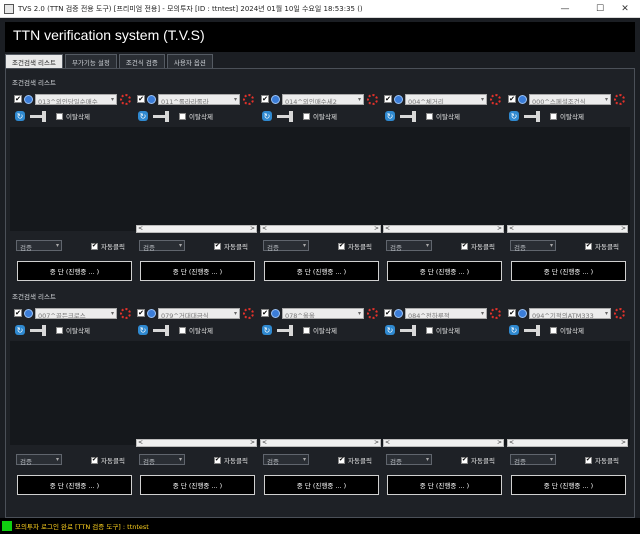 The image size is (640, 534). Describe the element at coordinates (199, 99) in the screenshot. I see `condition-select: 011^롤라라롤라 ▾` at that location.